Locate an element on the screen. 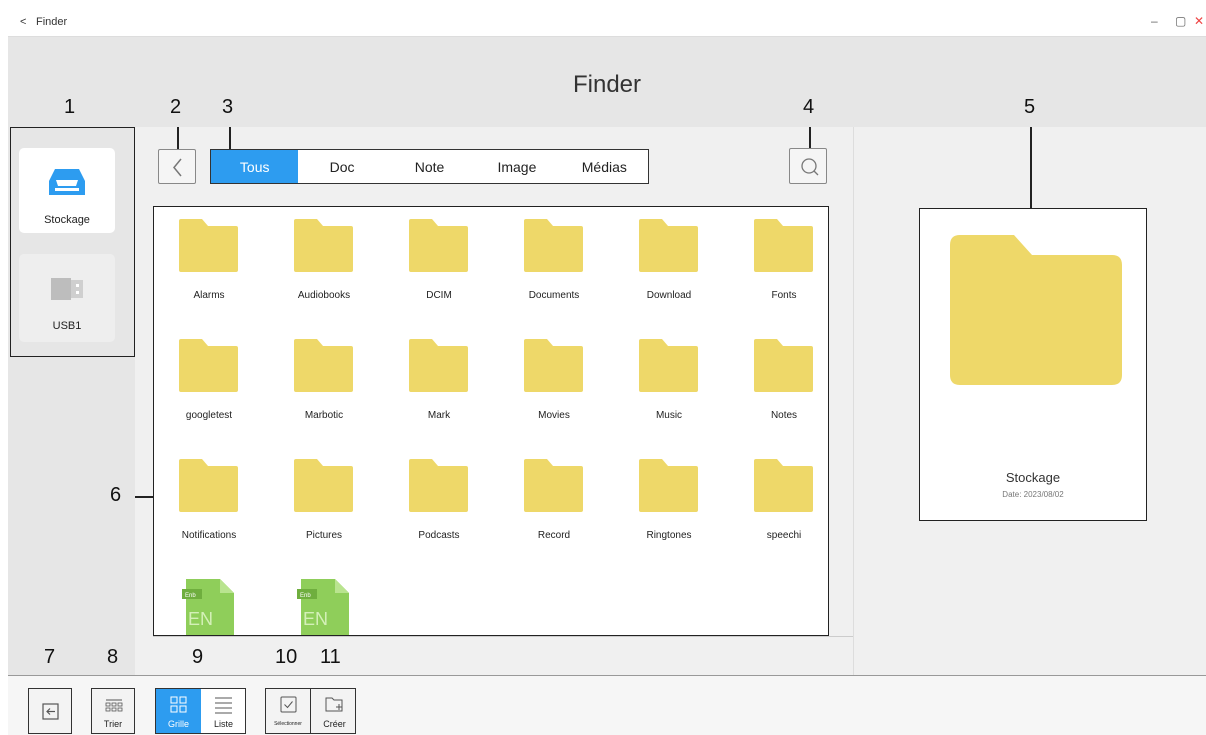 Image resolution: width=1206 pixels, height=735 pixels. folder-item: Podcasts is located at coordinates (439, 504).